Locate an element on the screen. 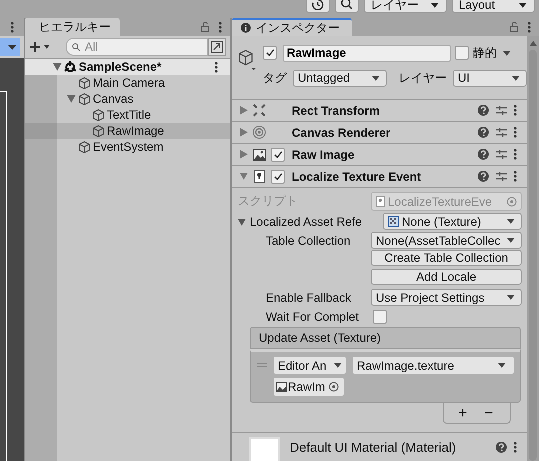  plus-icon is located at coordinates (40, 47).